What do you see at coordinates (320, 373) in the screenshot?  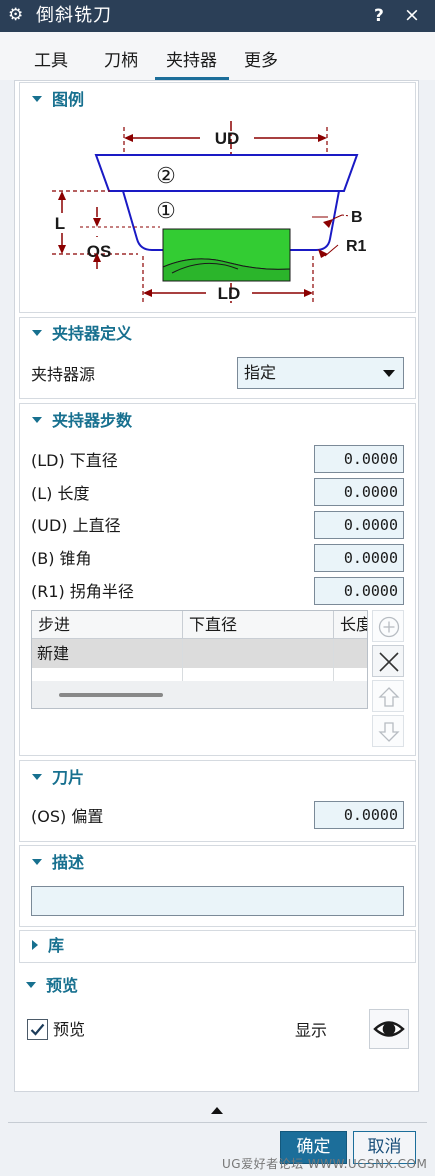 I see `holder-source-select: 指定` at bounding box center [320, 373].